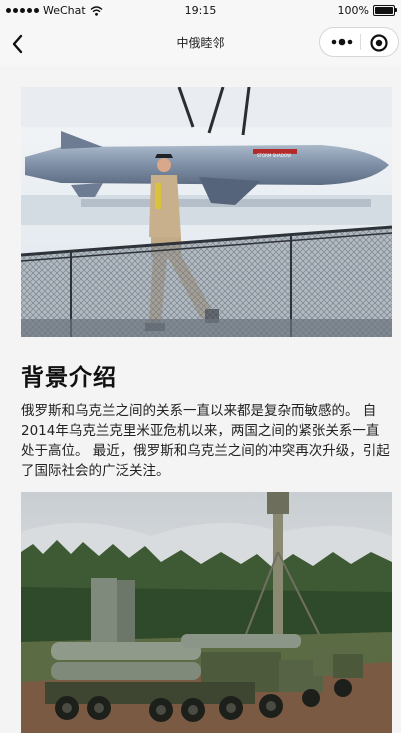 The height and width of the screenshot is (733, 401). Describe the element at coordinates (69, 378) in the screenshot. I see `section-heading: 背景介绍` at that location.